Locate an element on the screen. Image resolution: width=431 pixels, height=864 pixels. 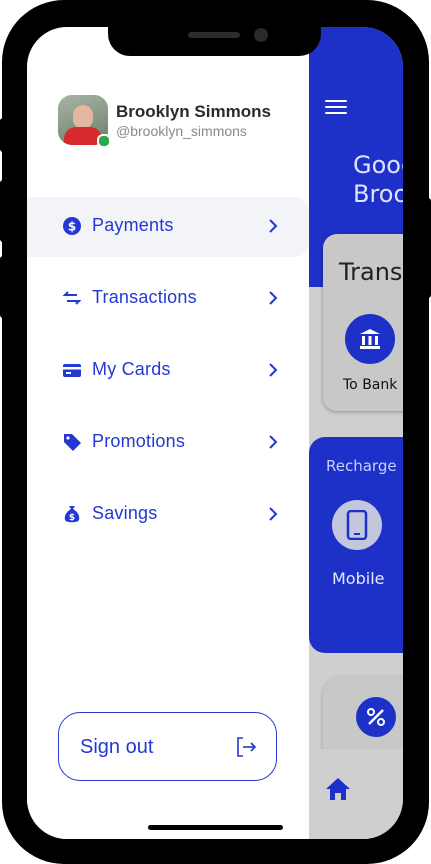
greeting-text: Good Broo is located at coordinates (378, 179).